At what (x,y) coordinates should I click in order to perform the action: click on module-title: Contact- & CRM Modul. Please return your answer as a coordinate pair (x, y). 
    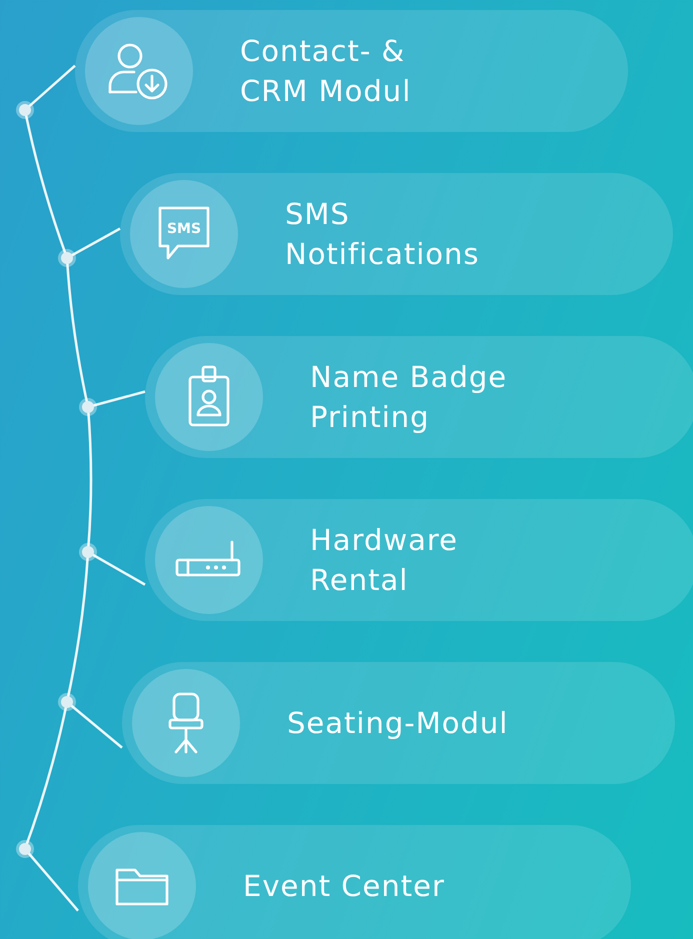
    Looking at the image, I should click on (326, 71).